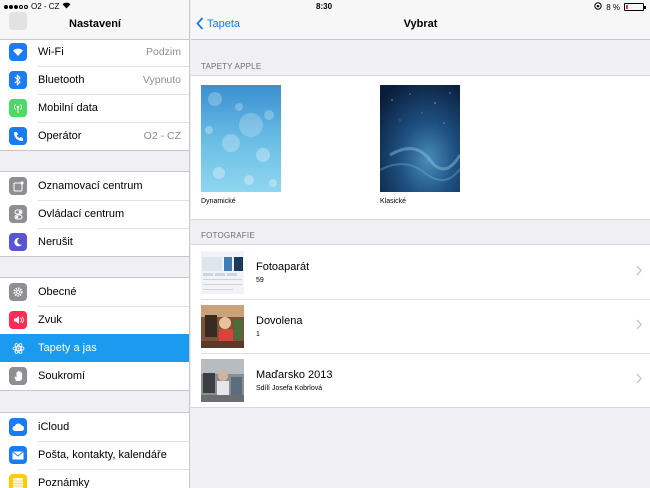  Describe the element at coordinates (18, 320) in the screenshot. I see `speaker-icon` at that location.